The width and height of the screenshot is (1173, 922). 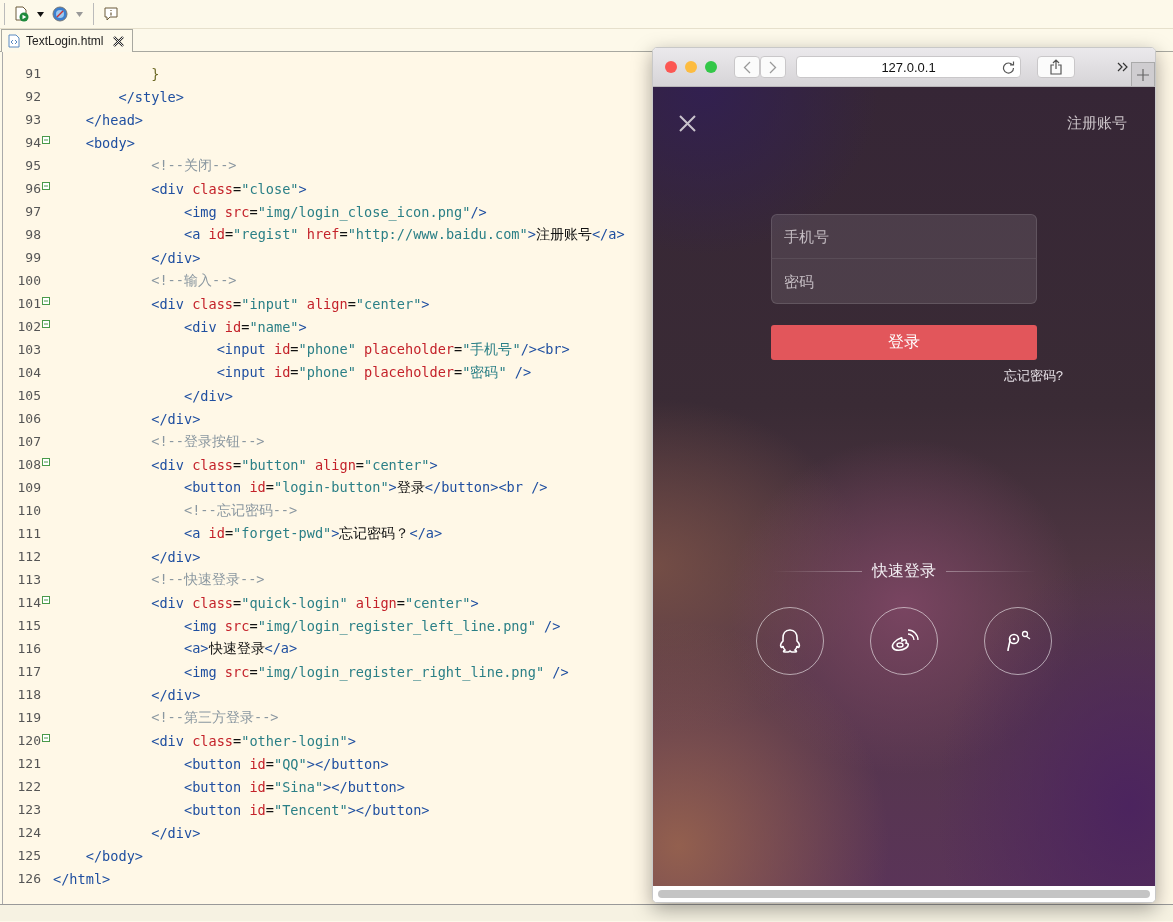 I want to click on code-line: <!--关闭-->, so click(x=193, y=165).